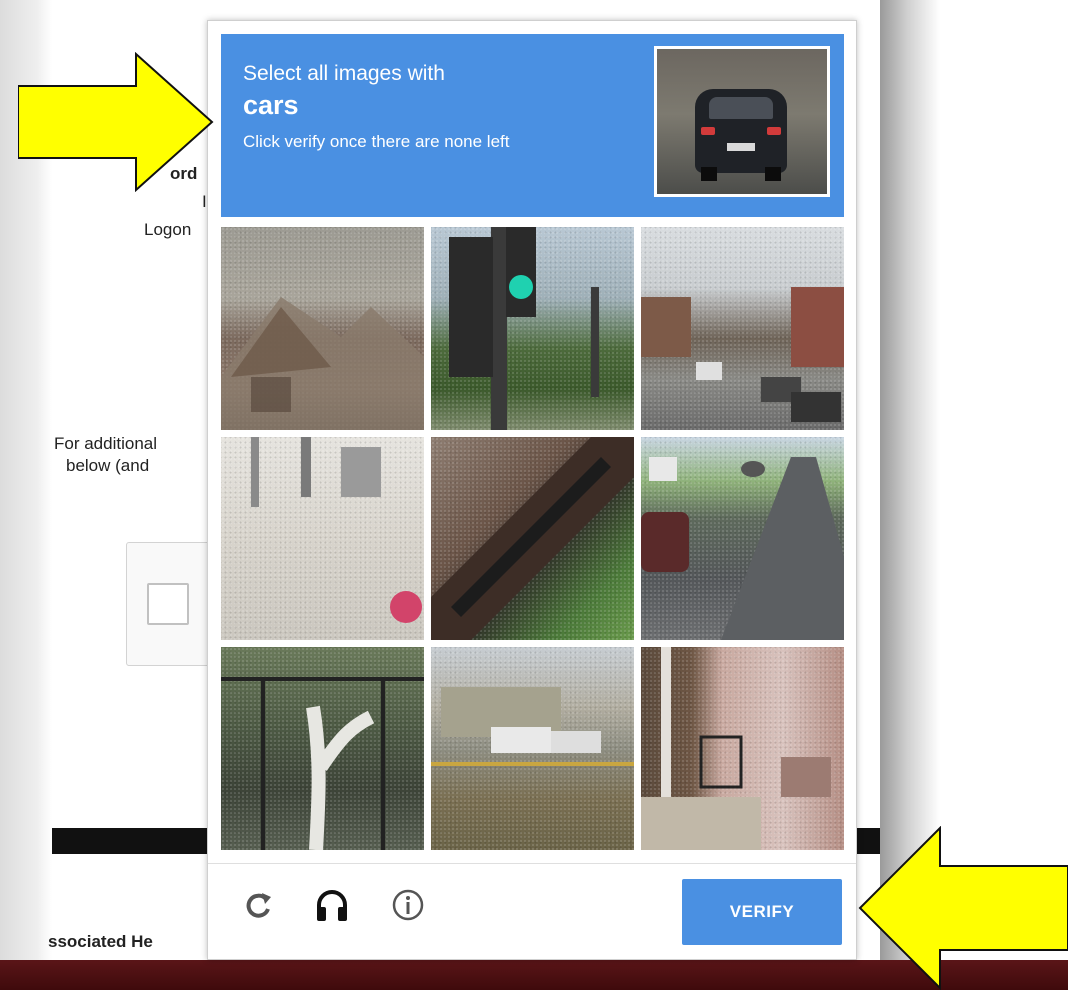  What do you see at coordinates (344, 73) in the screenshot?
I see `instruction-text: Select all images with` at bounding box center [344, 73].